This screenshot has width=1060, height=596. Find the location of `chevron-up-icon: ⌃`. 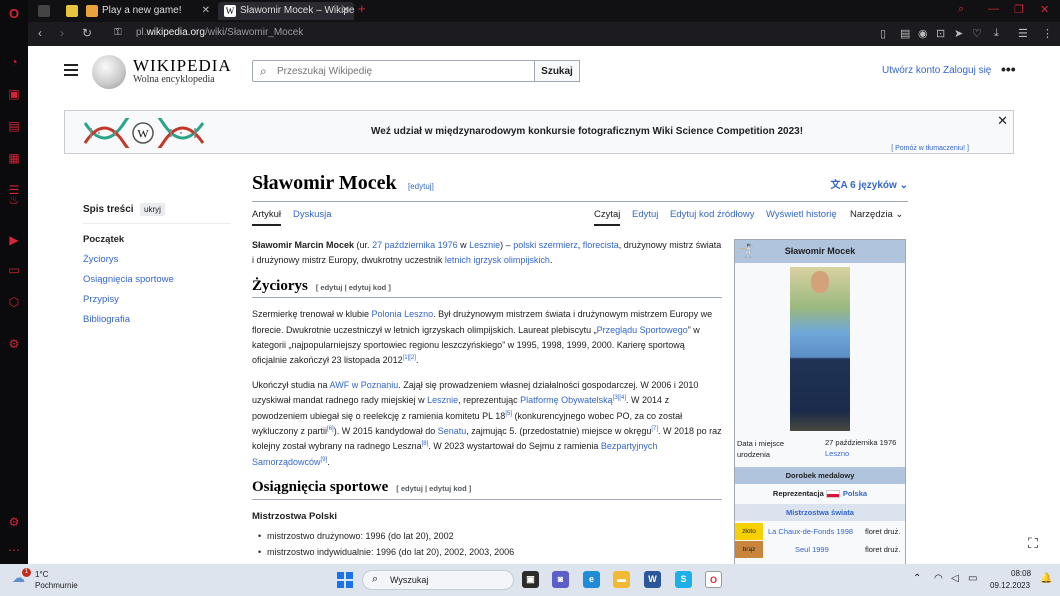

chevron-up-icon: ⌃ is located at coordinates (917, 578).